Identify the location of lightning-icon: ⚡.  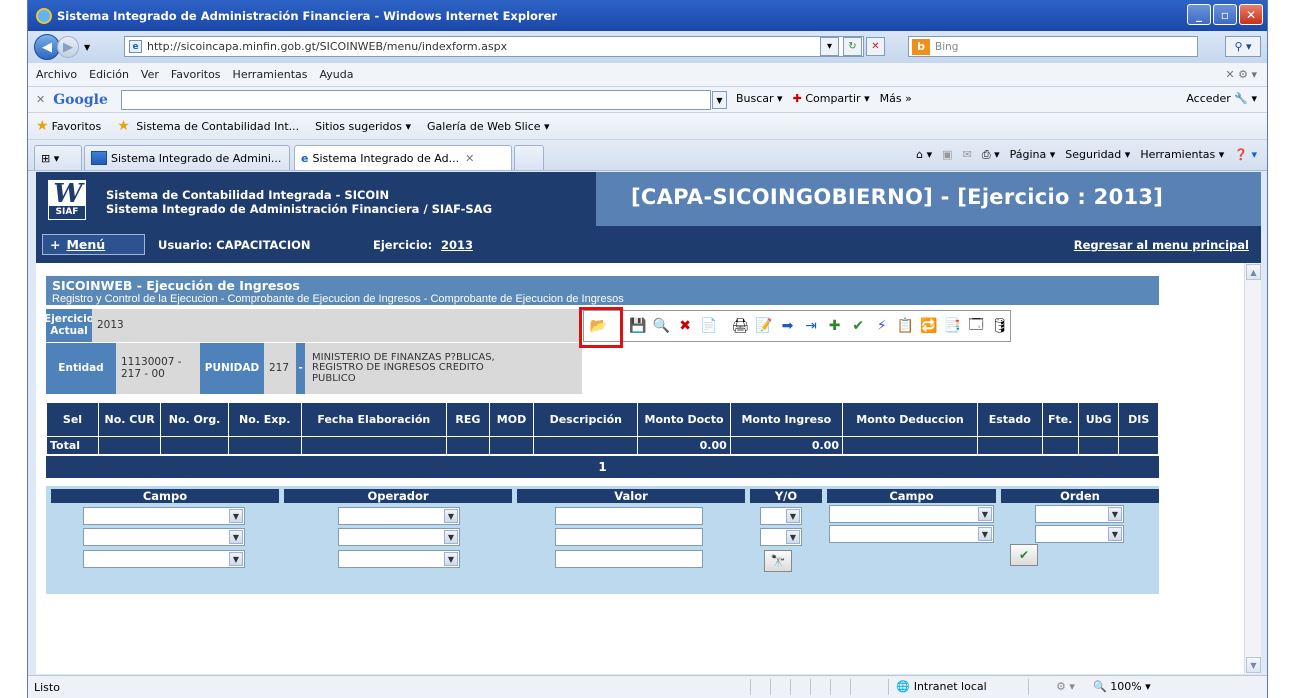
(882, 326).